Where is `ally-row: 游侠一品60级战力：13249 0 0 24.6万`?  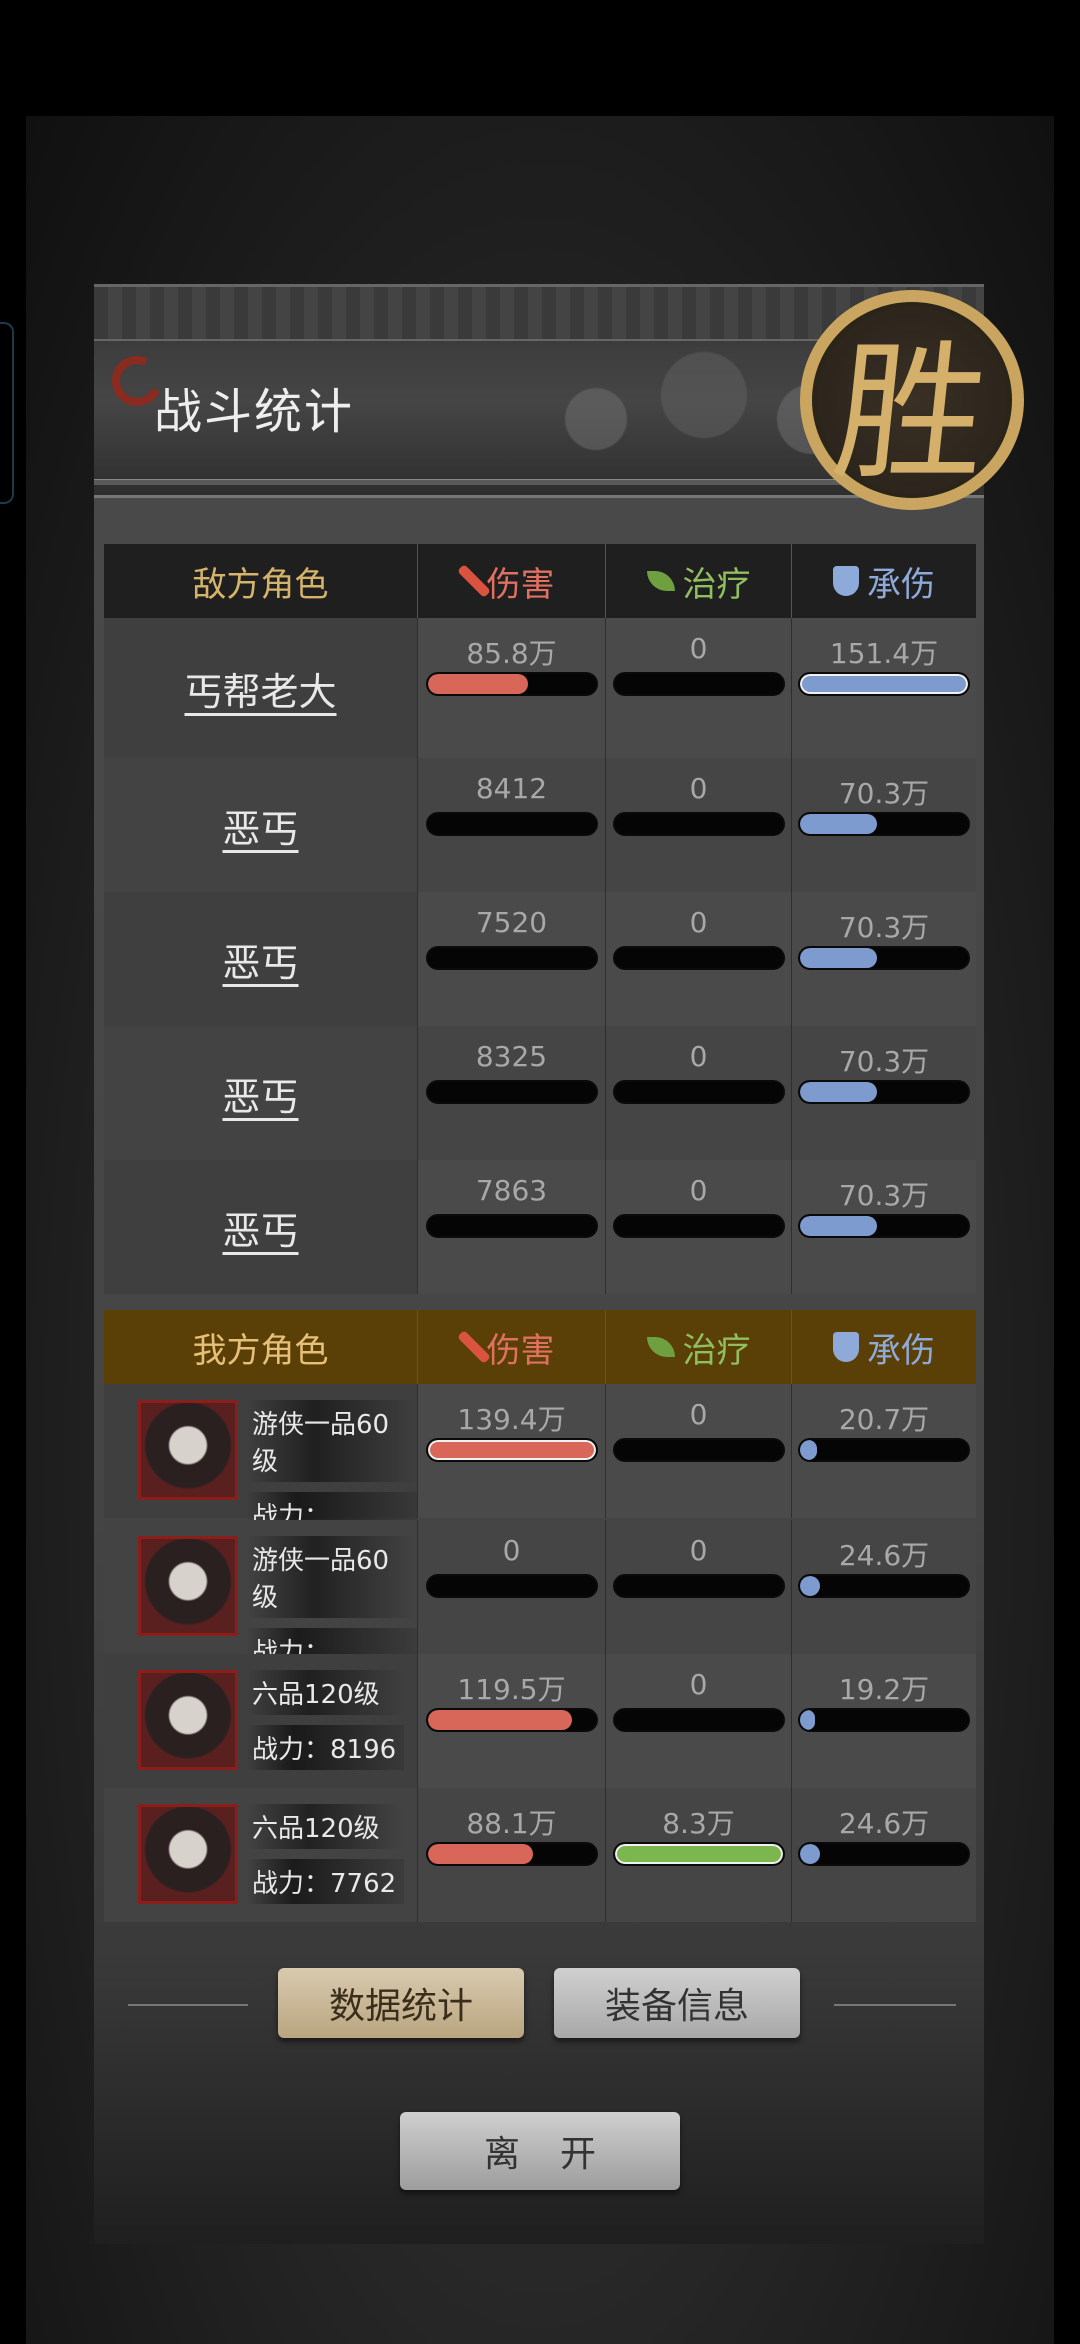
ally-row: 游侠一品60级战力：13249 0 0 24.6万 is located at coordinates (540, 1611).